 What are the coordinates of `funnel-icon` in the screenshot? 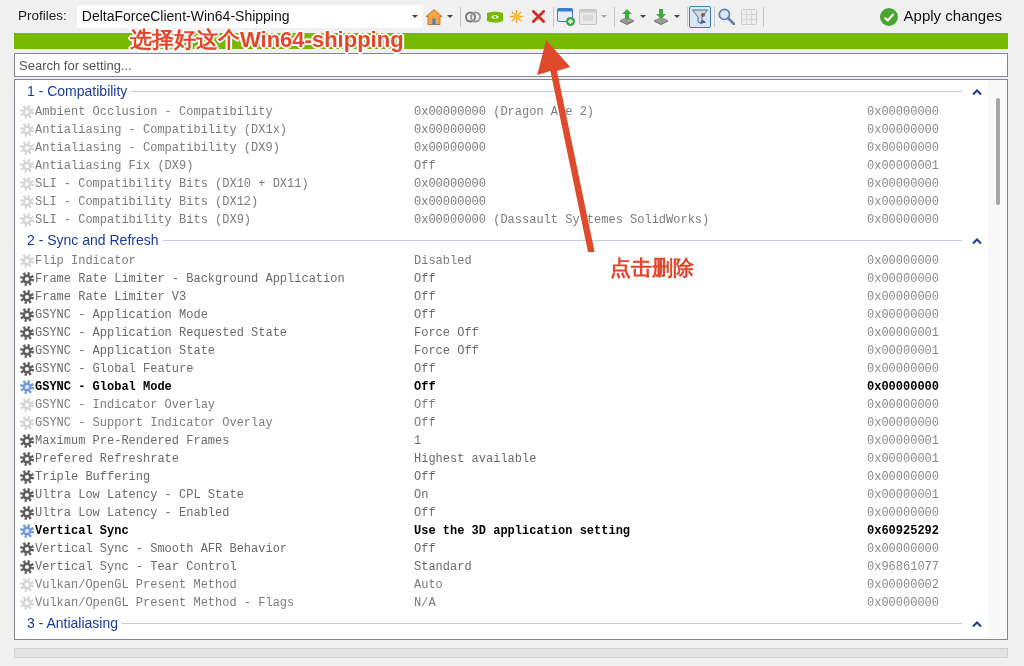 It's located at (699, 16).